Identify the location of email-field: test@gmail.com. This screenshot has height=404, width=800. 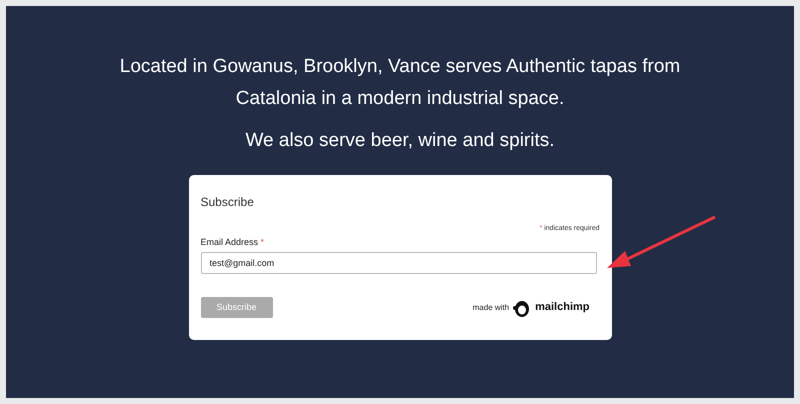
(398, 263).